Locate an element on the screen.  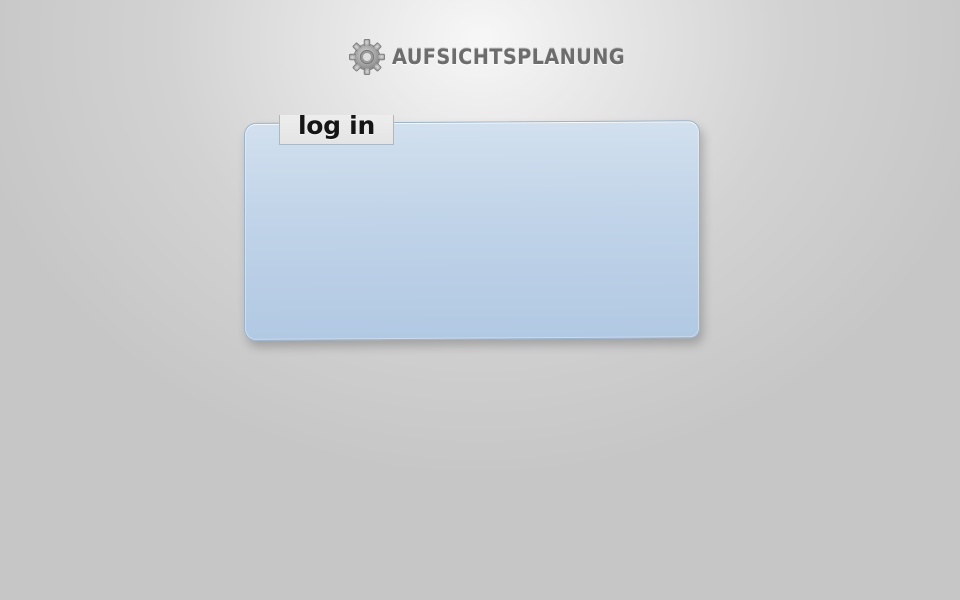
app-header: AUFSICHTSPLANUNG is located at coordinates (496, 57).